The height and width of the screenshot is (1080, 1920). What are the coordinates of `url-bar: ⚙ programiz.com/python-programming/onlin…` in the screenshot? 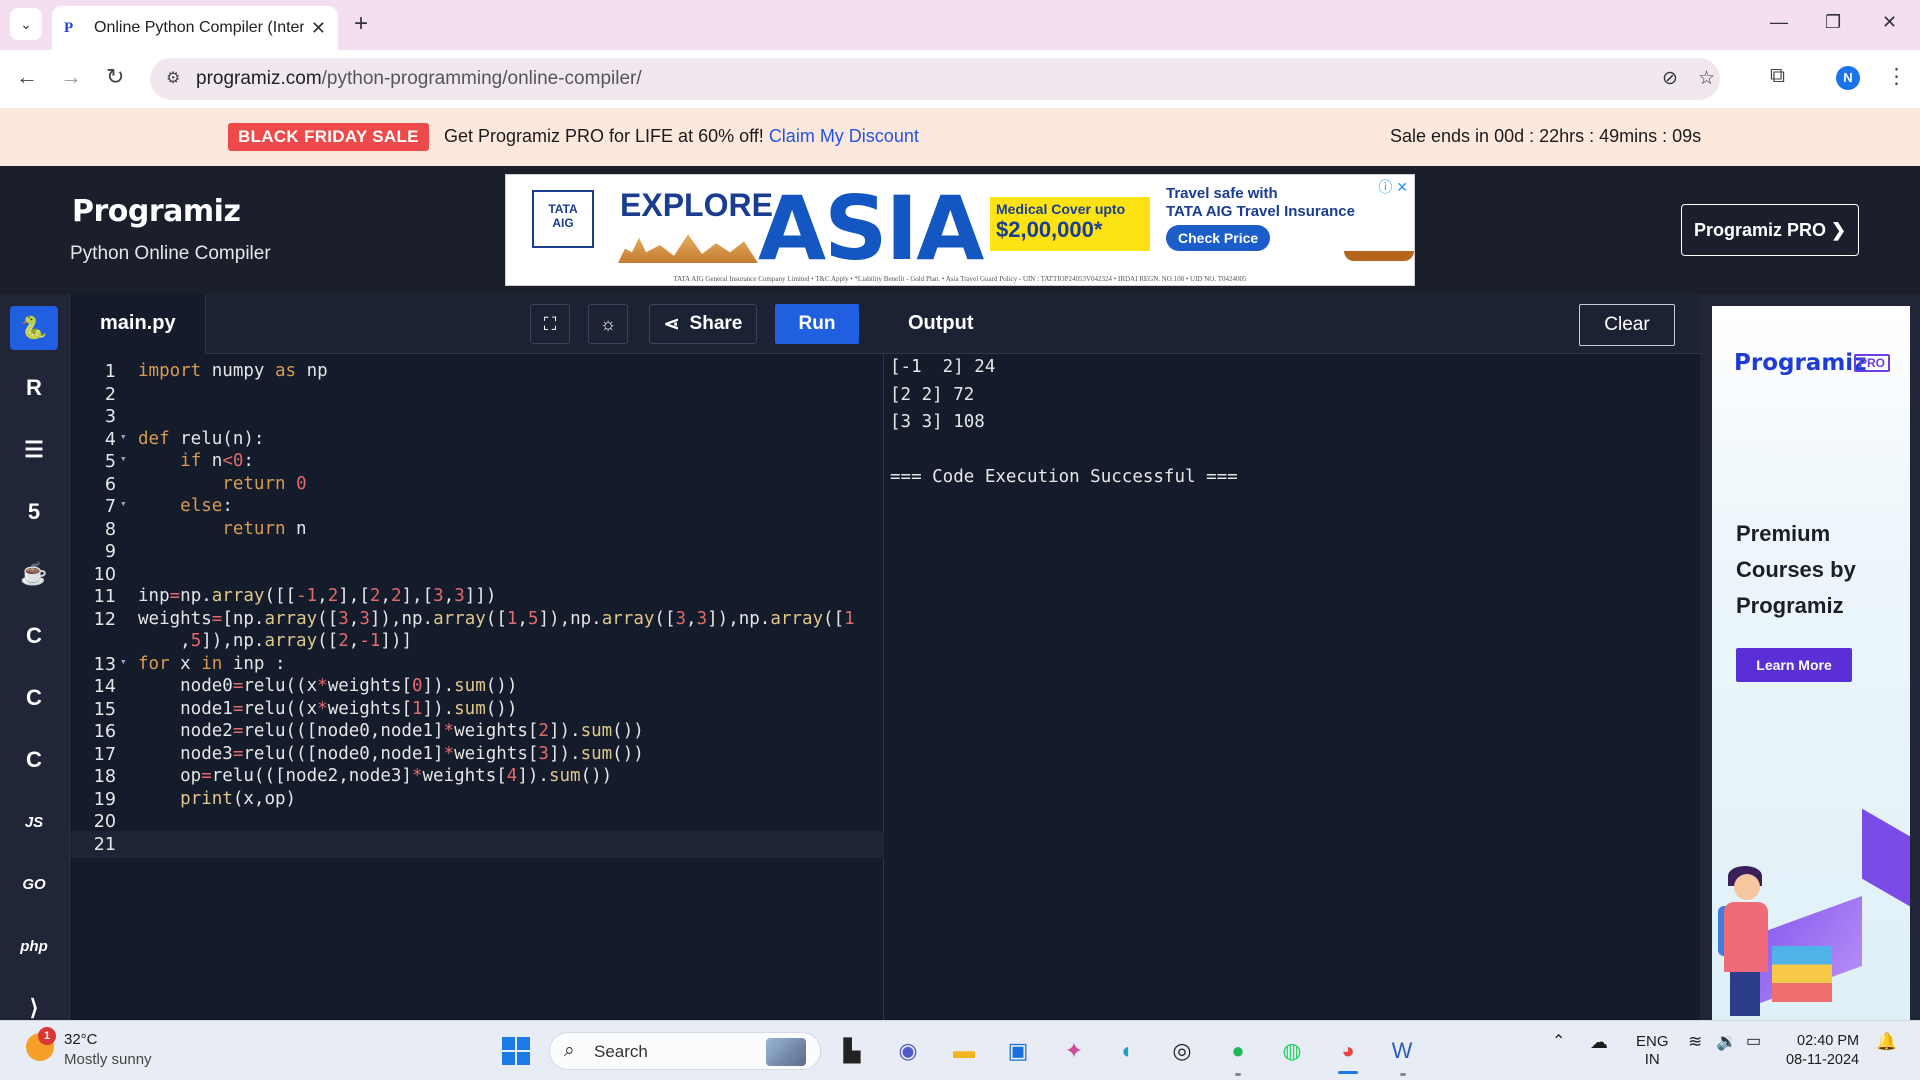 It's located at (935, 79).